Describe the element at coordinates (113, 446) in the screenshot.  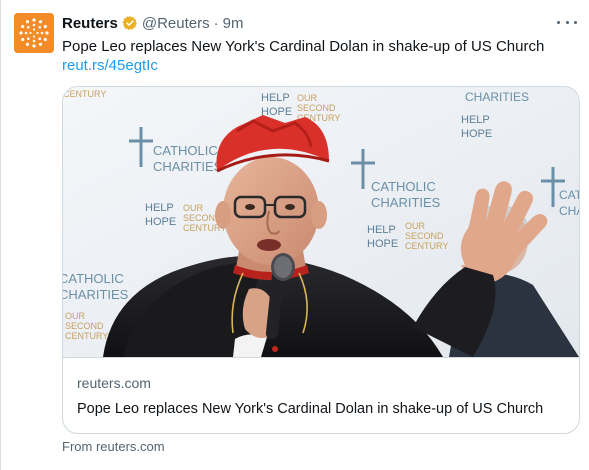
I see `source-attribution: From reuters.com` at that location.